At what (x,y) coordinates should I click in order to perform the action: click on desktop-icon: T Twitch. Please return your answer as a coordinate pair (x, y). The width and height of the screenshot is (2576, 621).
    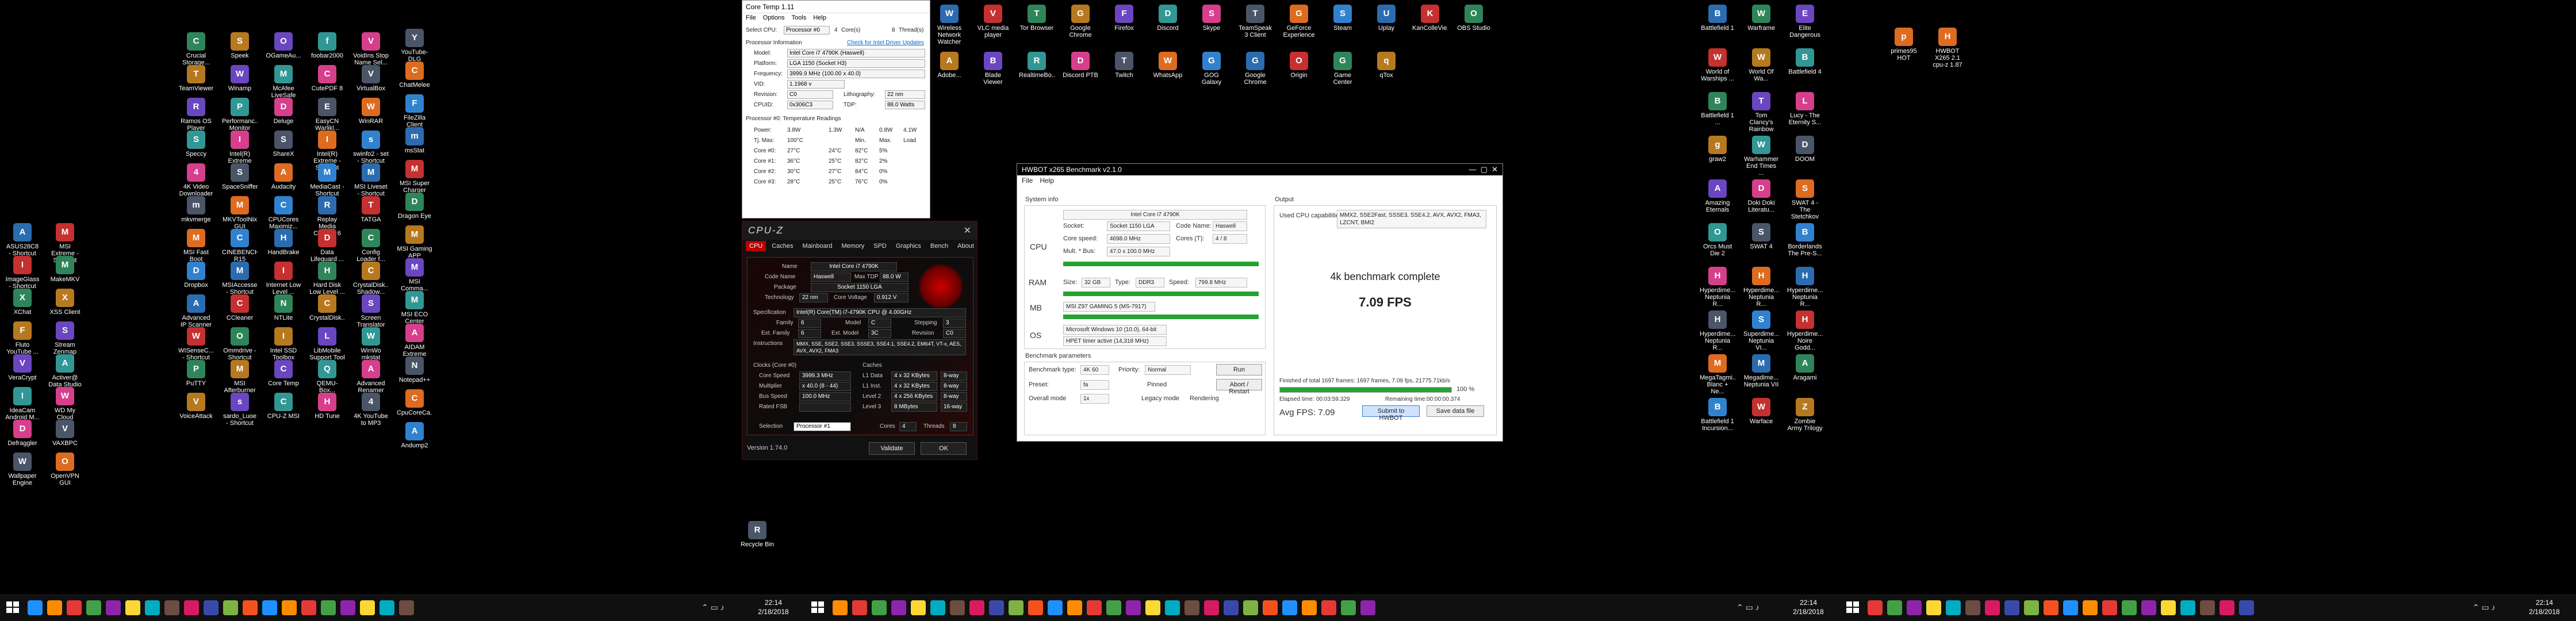
    Looking at the image, I should click on (1124, 65).